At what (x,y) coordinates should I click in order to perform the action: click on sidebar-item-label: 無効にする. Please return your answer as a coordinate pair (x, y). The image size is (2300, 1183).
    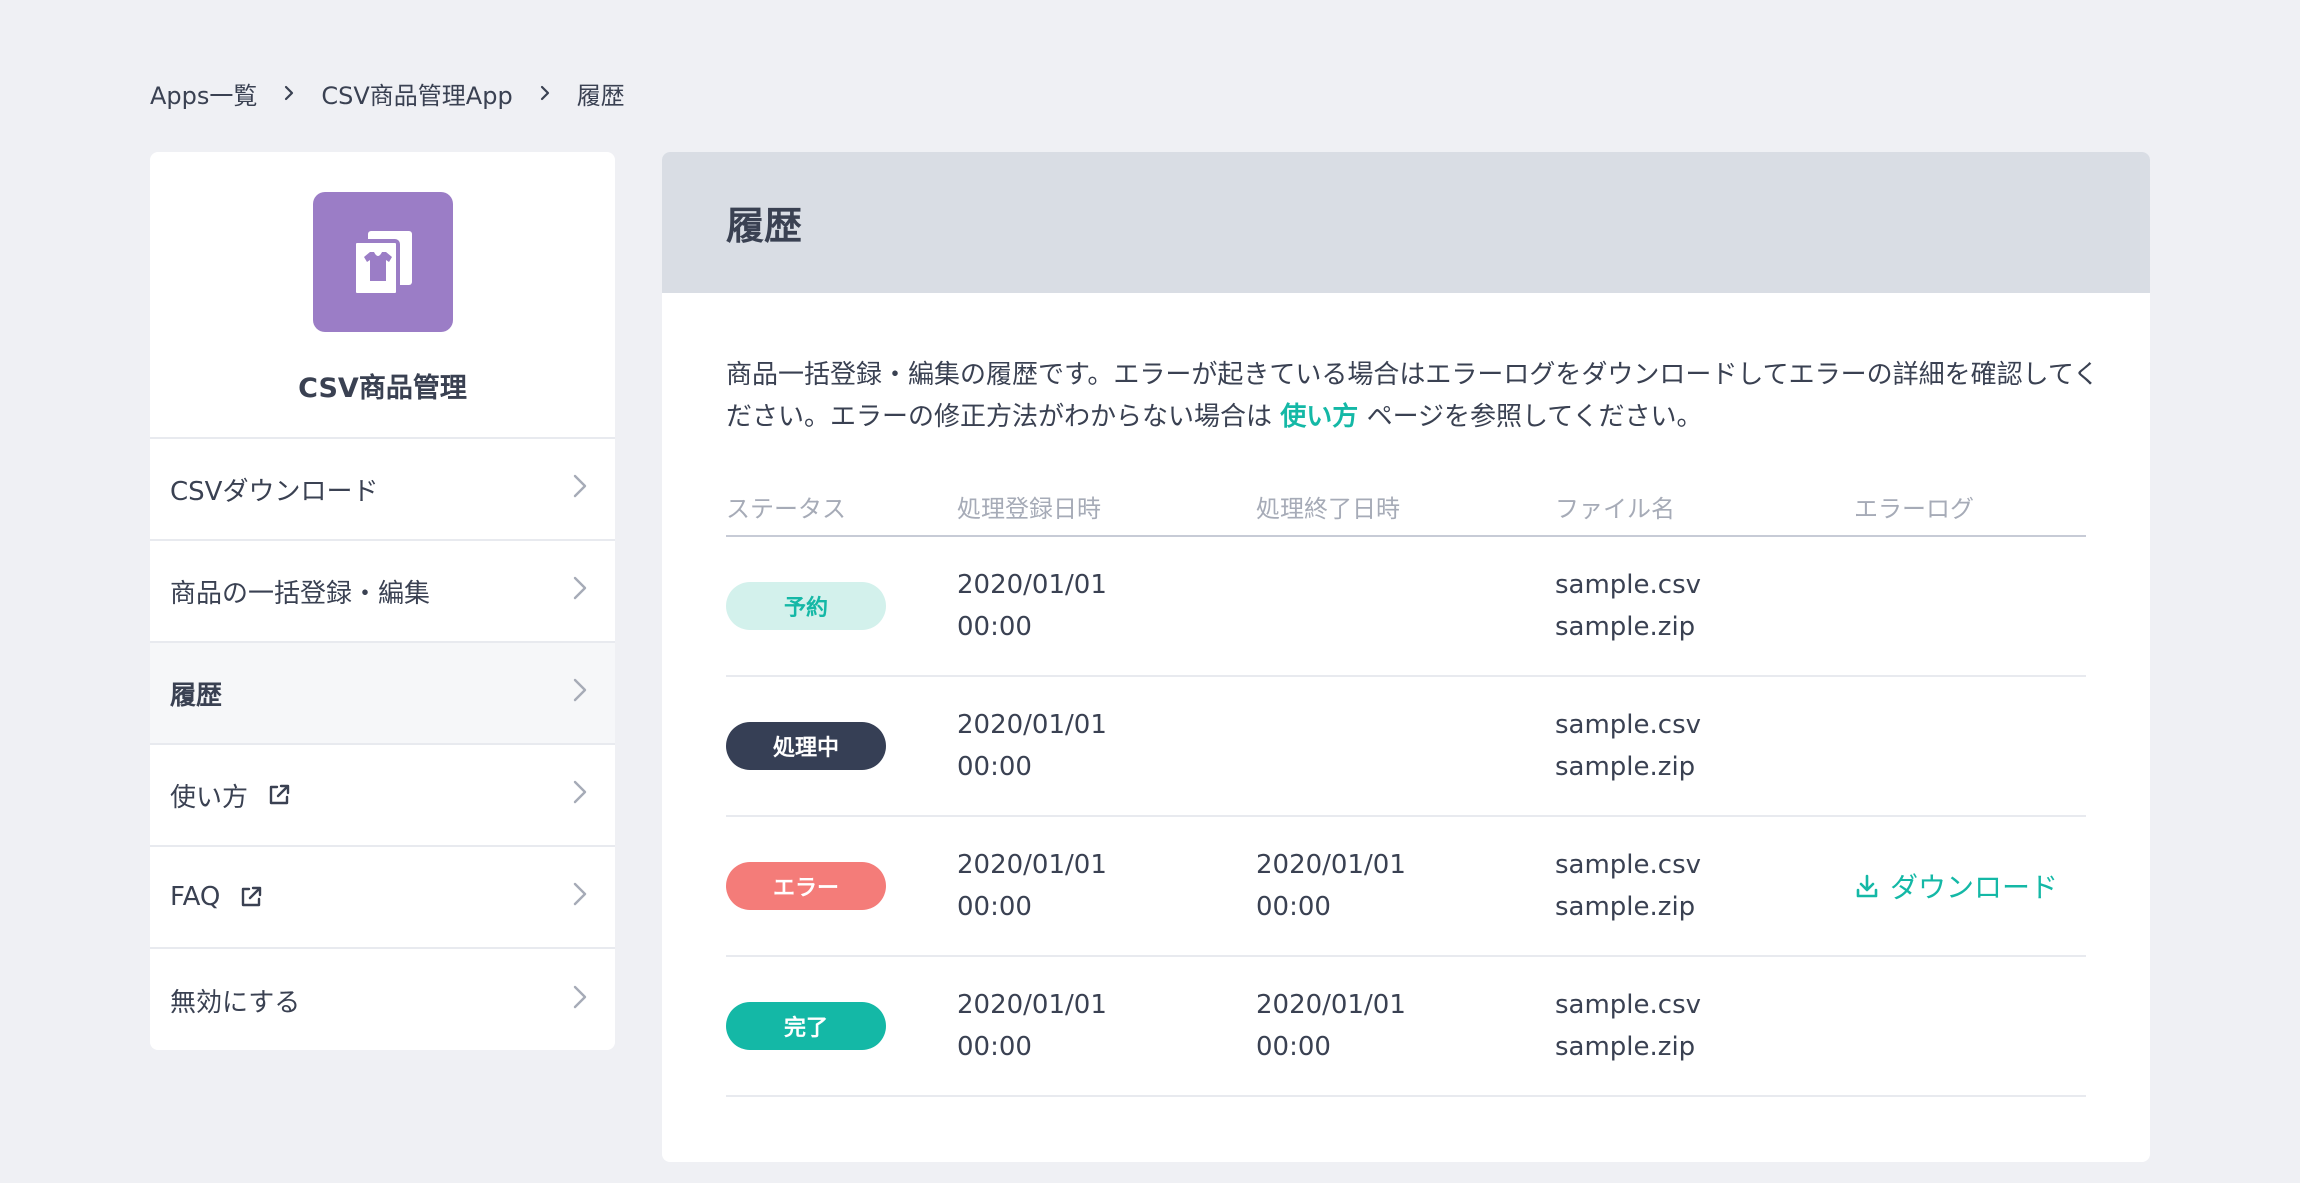
    Looking at the image, I should click on (235, 1002).